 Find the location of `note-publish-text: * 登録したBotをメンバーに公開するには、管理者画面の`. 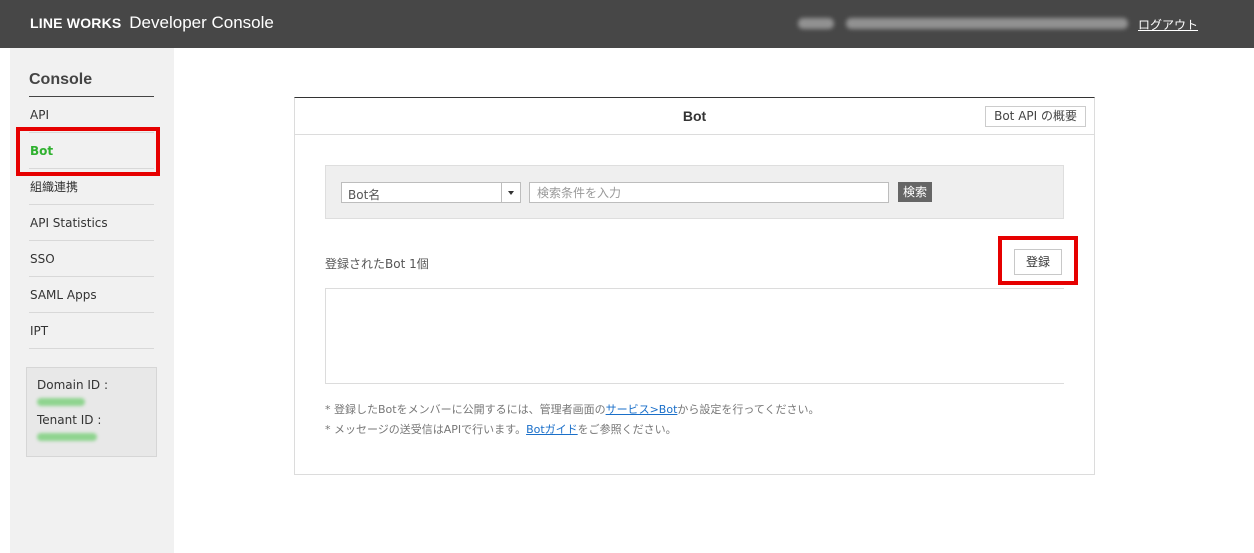

note-publish-text: * 登録したBotをメンバーに公開するには、管理者画面の is located at coordinates (465, 409).